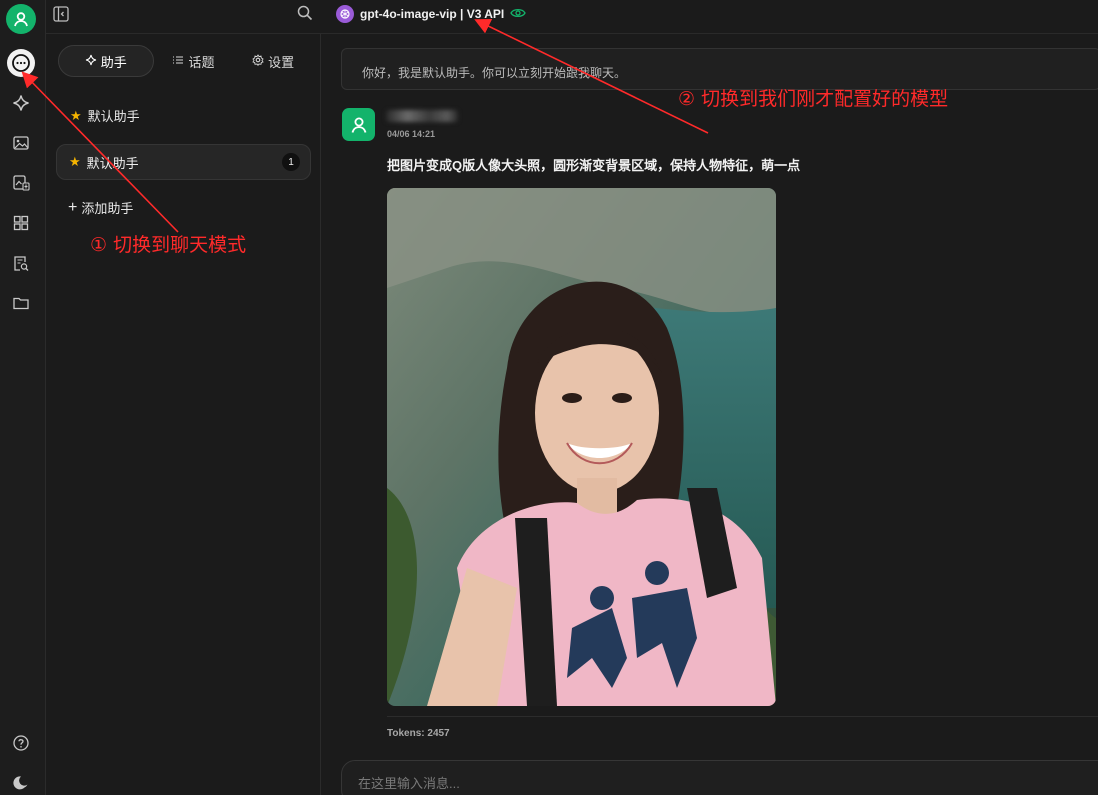 The height and width of the screenshot is (795, 1098). I want to click on apps-grid-icon, so click(21, 223).